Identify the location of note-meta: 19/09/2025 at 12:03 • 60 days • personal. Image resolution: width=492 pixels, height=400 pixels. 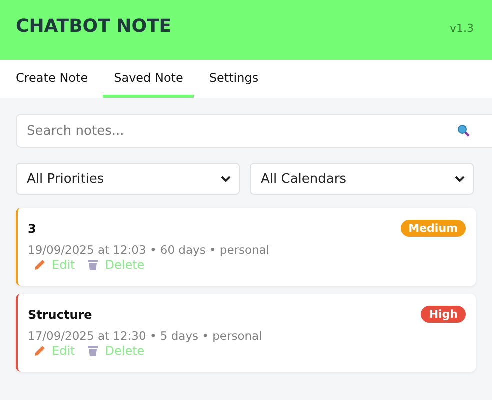
(149, 250).